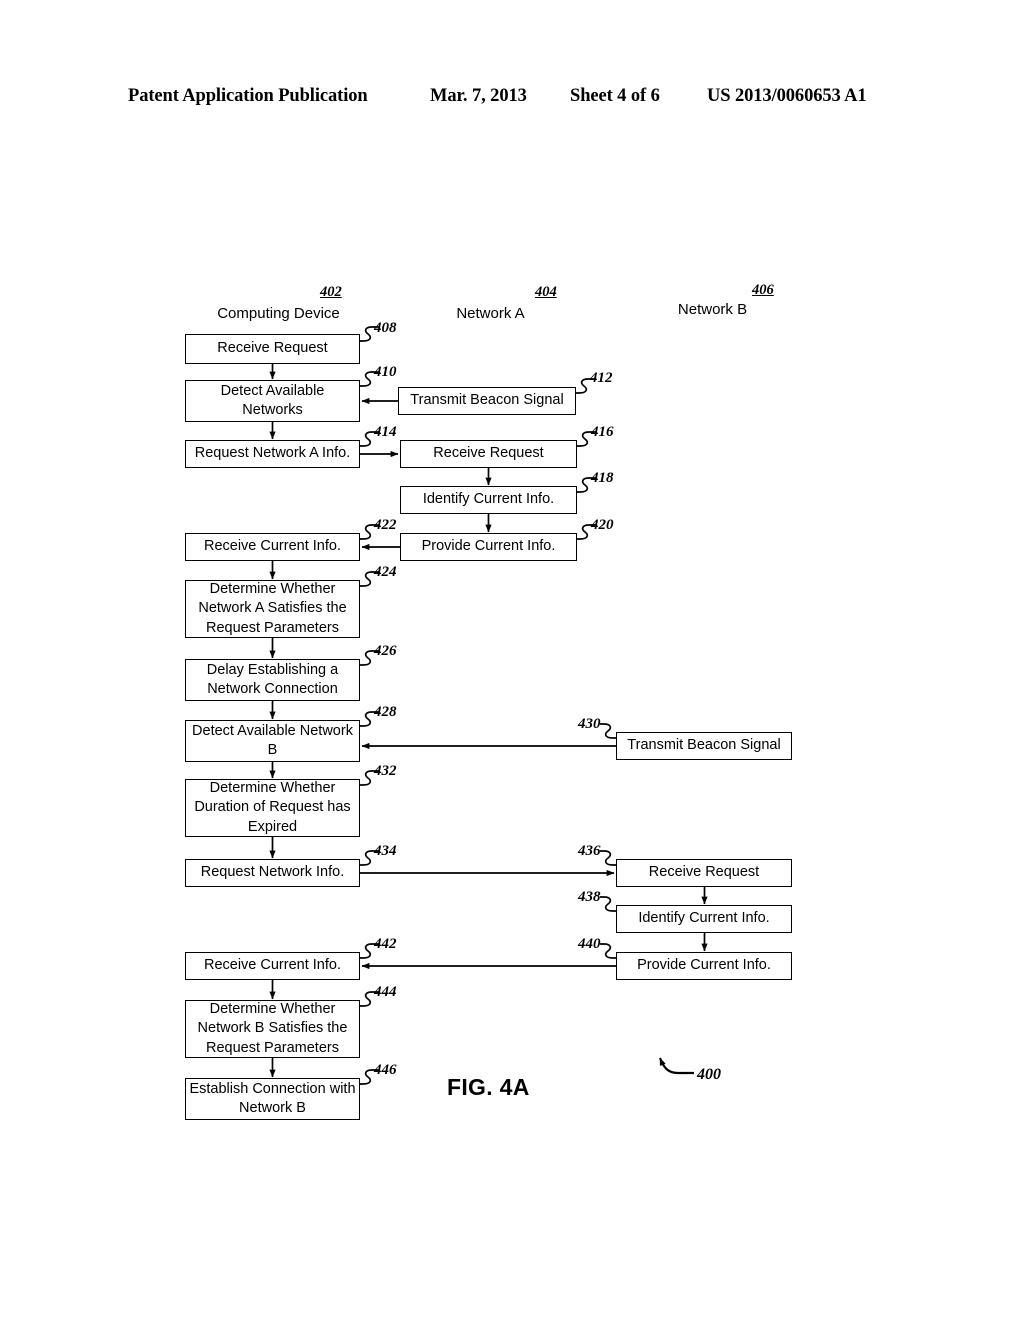  Describe the element at coordinates (385, 328) in the screenshot. I see `leader-number-408: 408` at that location.